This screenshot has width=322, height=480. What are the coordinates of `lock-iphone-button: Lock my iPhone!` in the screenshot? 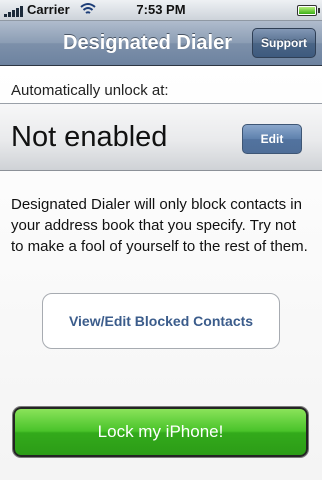 It's located at (160, 432).